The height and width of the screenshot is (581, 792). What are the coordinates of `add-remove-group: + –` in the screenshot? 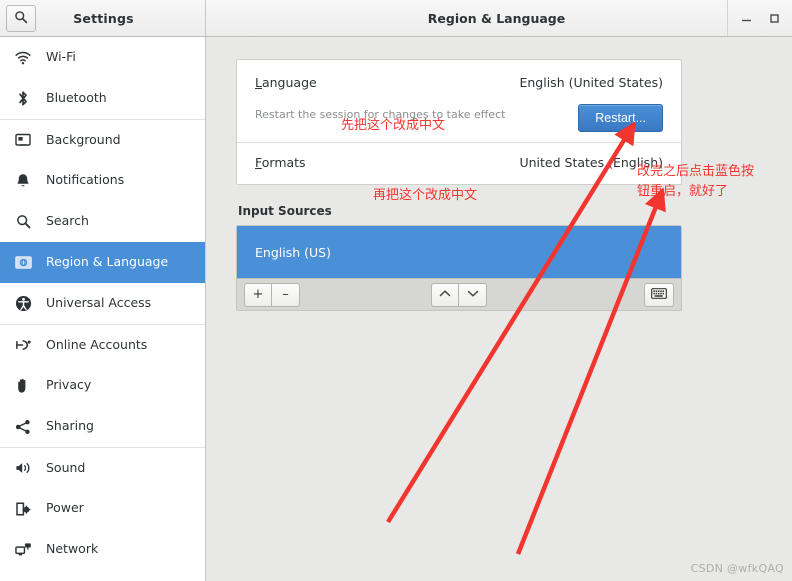 It's located at (272, 294).